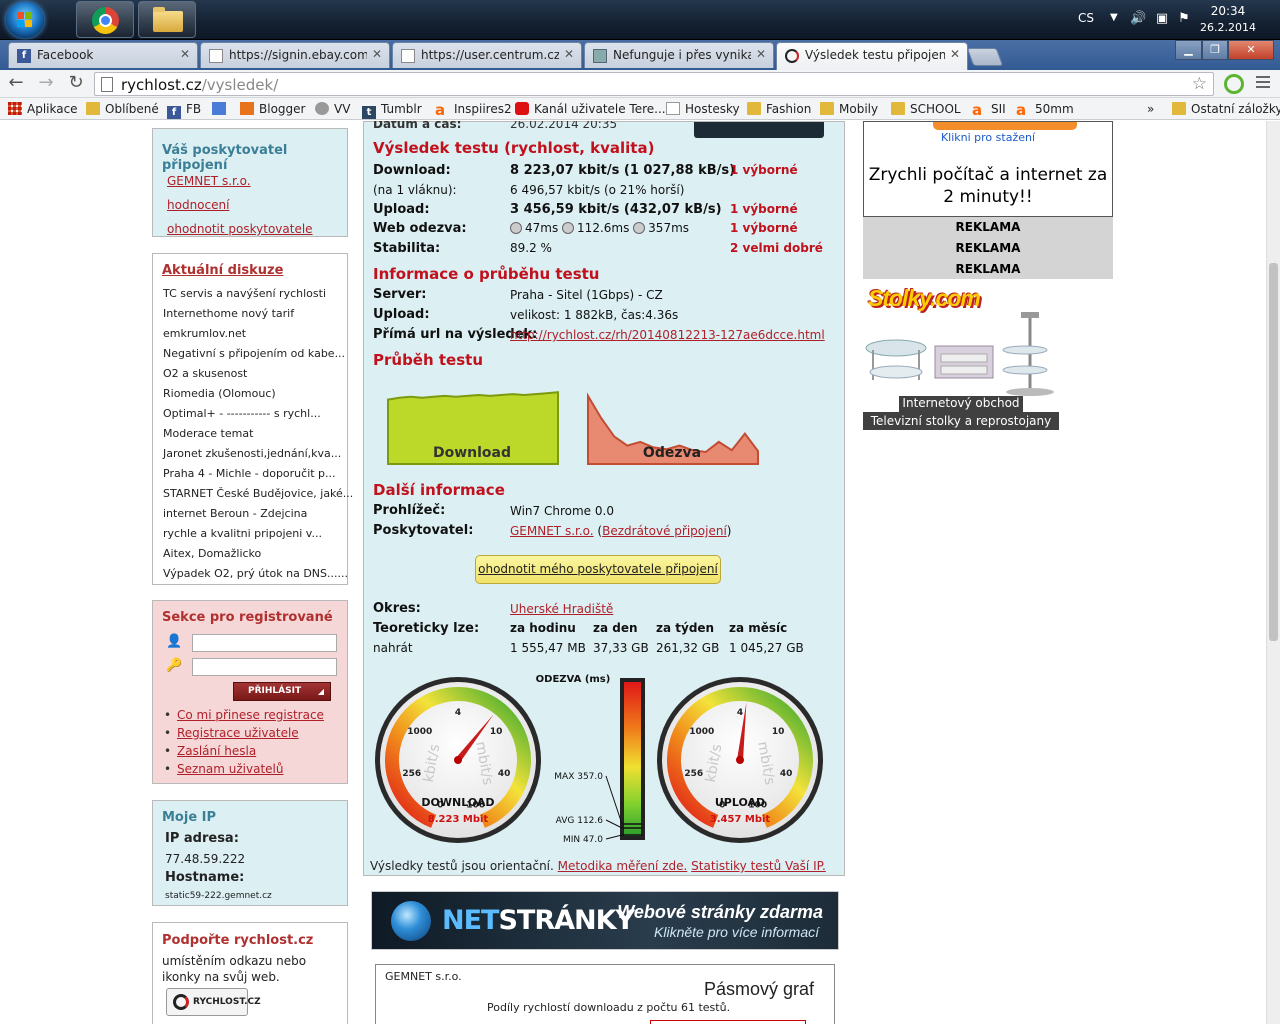  I want to click on bookmarks-overflow-button: », so click(1150, 109).